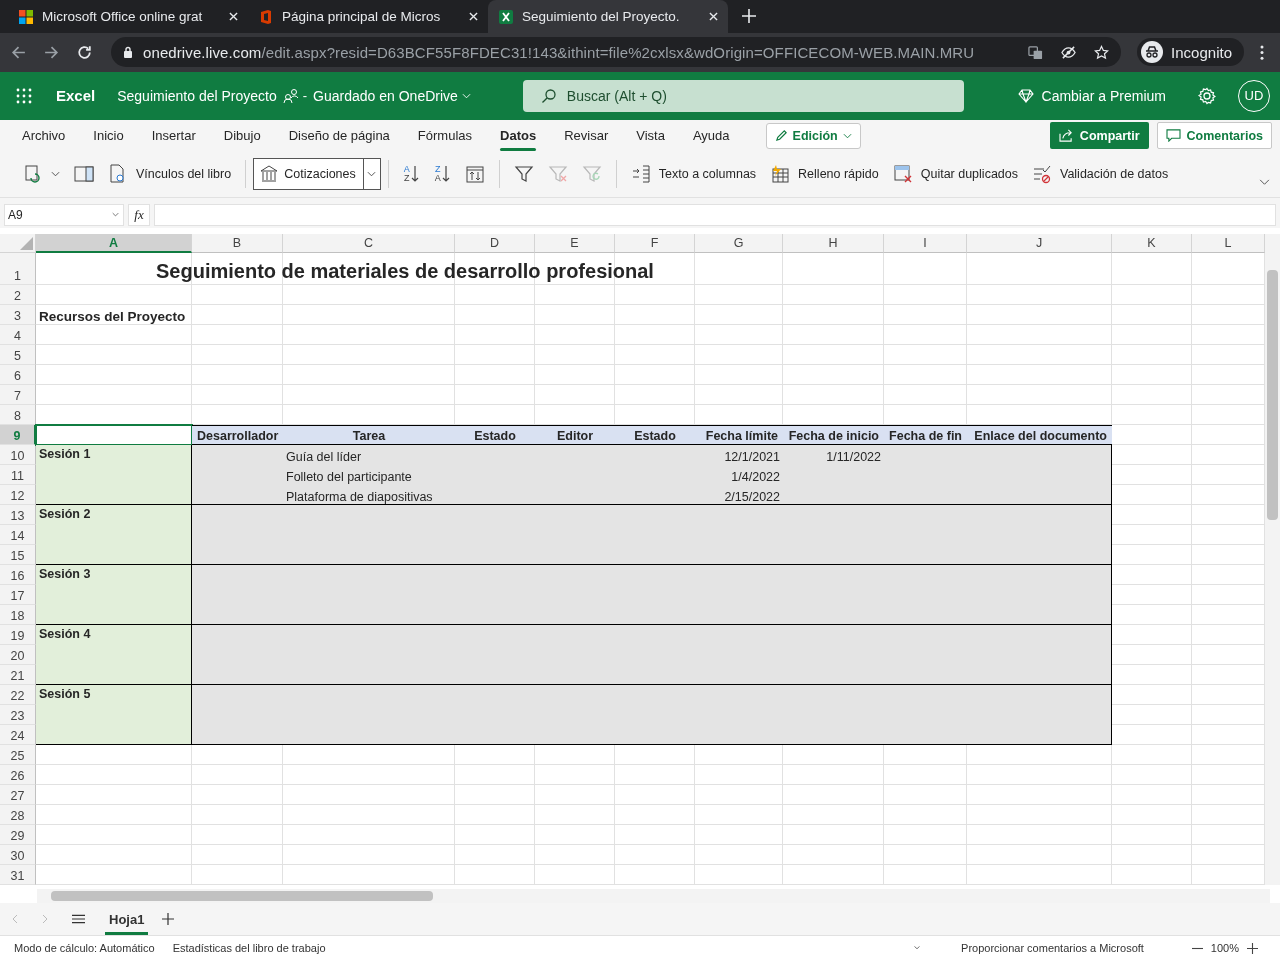 Image resolution: width=1280 pixels, height=960 pixels. I want to click on more-options-icon, so click(1262, 52).